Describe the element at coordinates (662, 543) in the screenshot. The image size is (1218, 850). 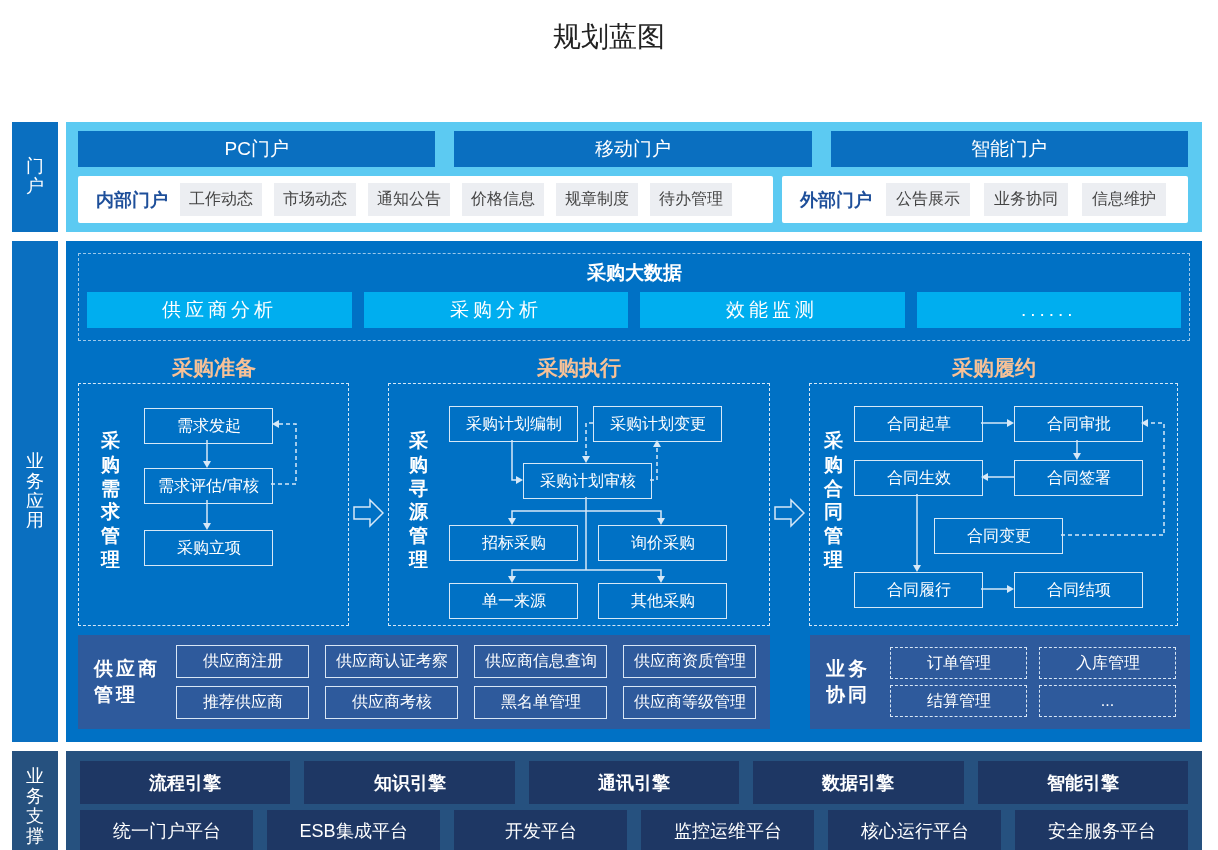
I see `flow-node: 询价采购` at that location.